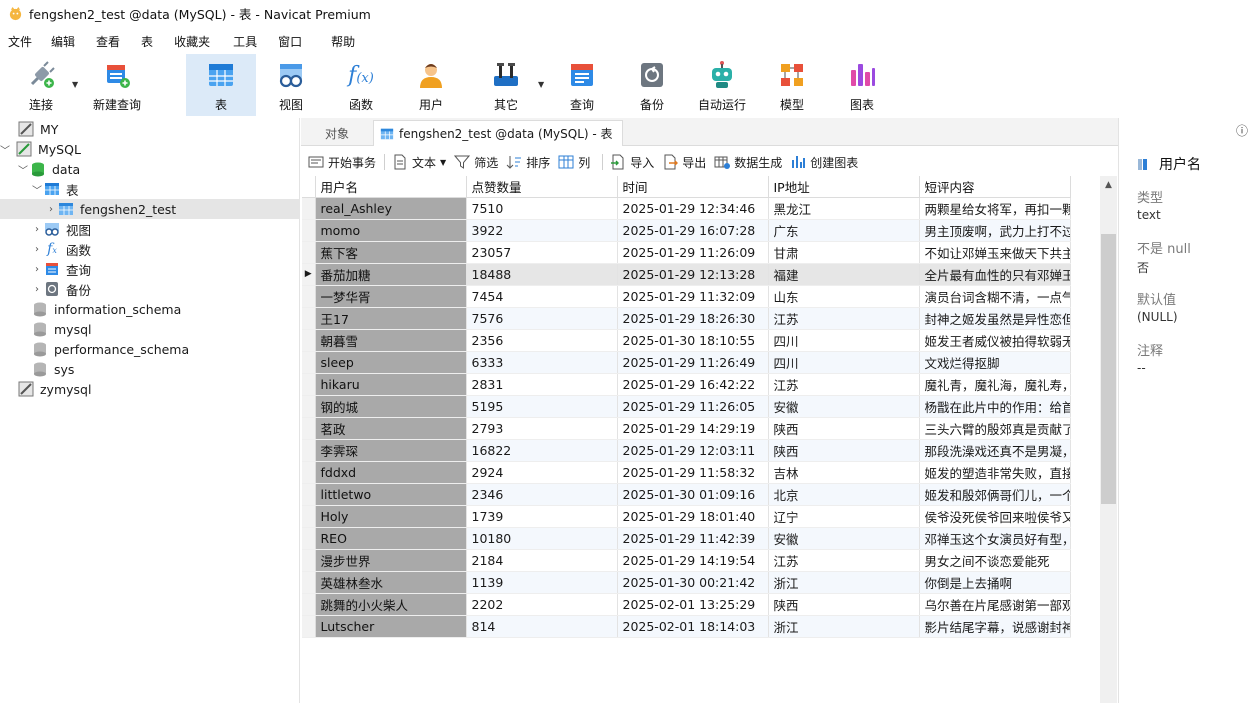 This screenshot has height=703, width=1249. What do you see at coordinates (844, 582) in the screenshot?
I see `cell-ip: 浙江` at bounding box center [844, 582].